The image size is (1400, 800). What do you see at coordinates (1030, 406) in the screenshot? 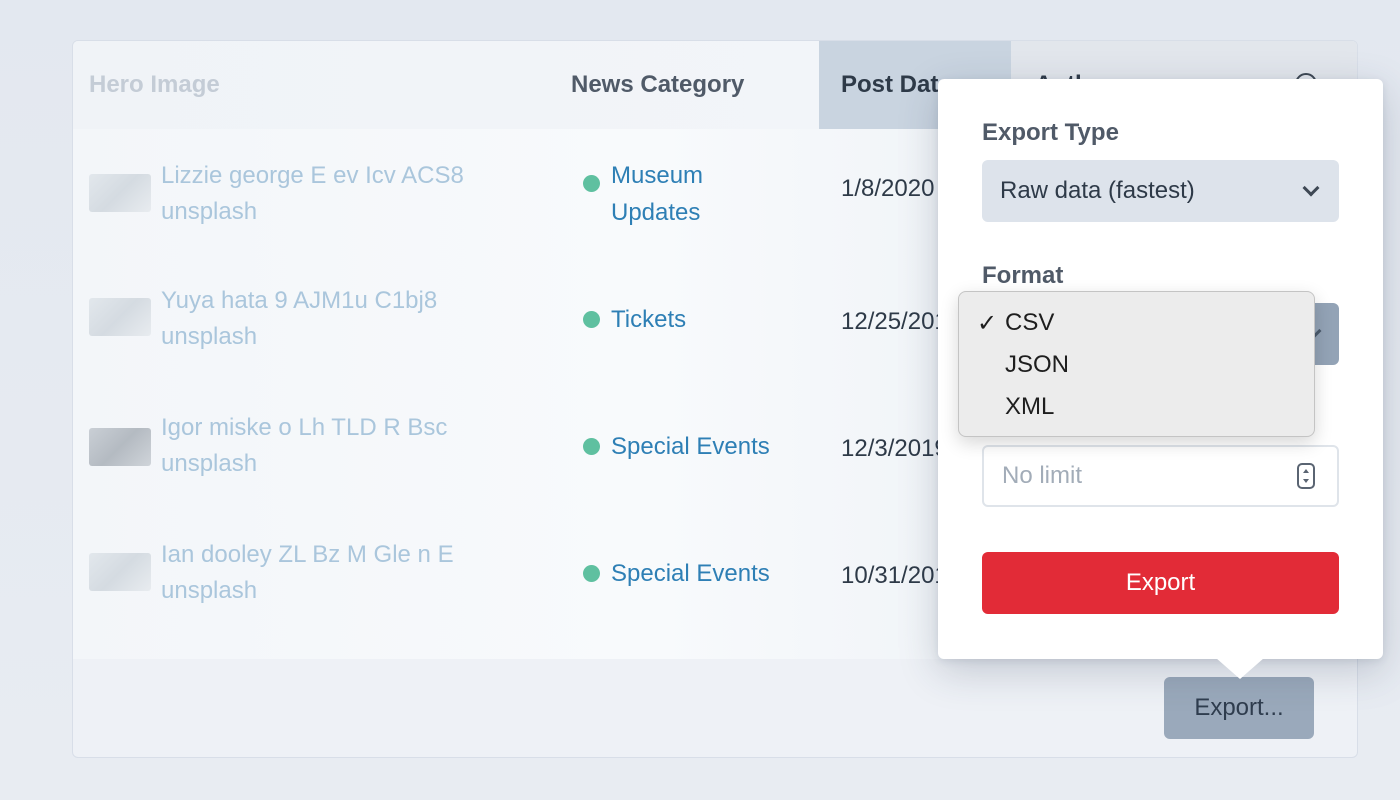
I see `format-option-label: XML` at bounding box center [1030, 406].